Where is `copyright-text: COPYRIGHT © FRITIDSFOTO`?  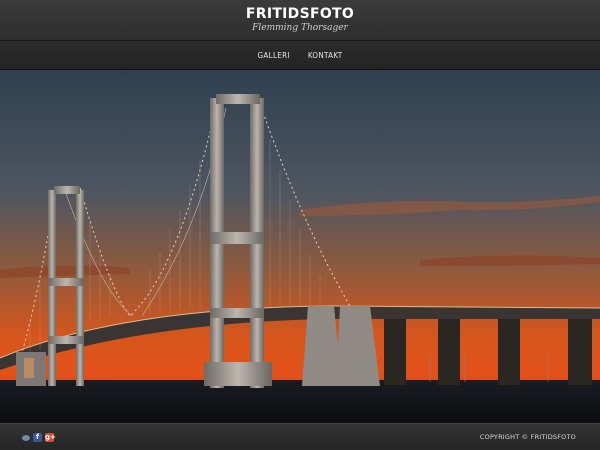
copyright-text: COPYRIGHT © FRITIDSFOTO is located at coordinates (527, 437).